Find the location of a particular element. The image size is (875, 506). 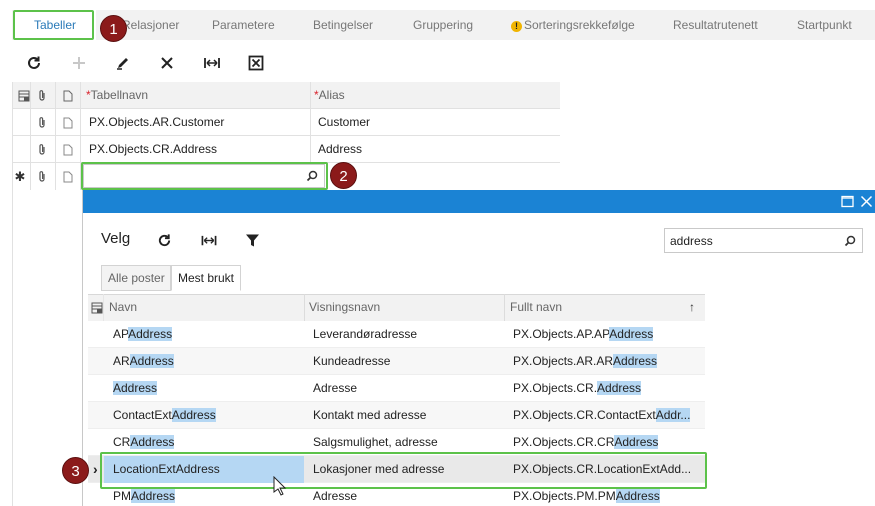

select-button: Velg is located at coordinates (115, 238).